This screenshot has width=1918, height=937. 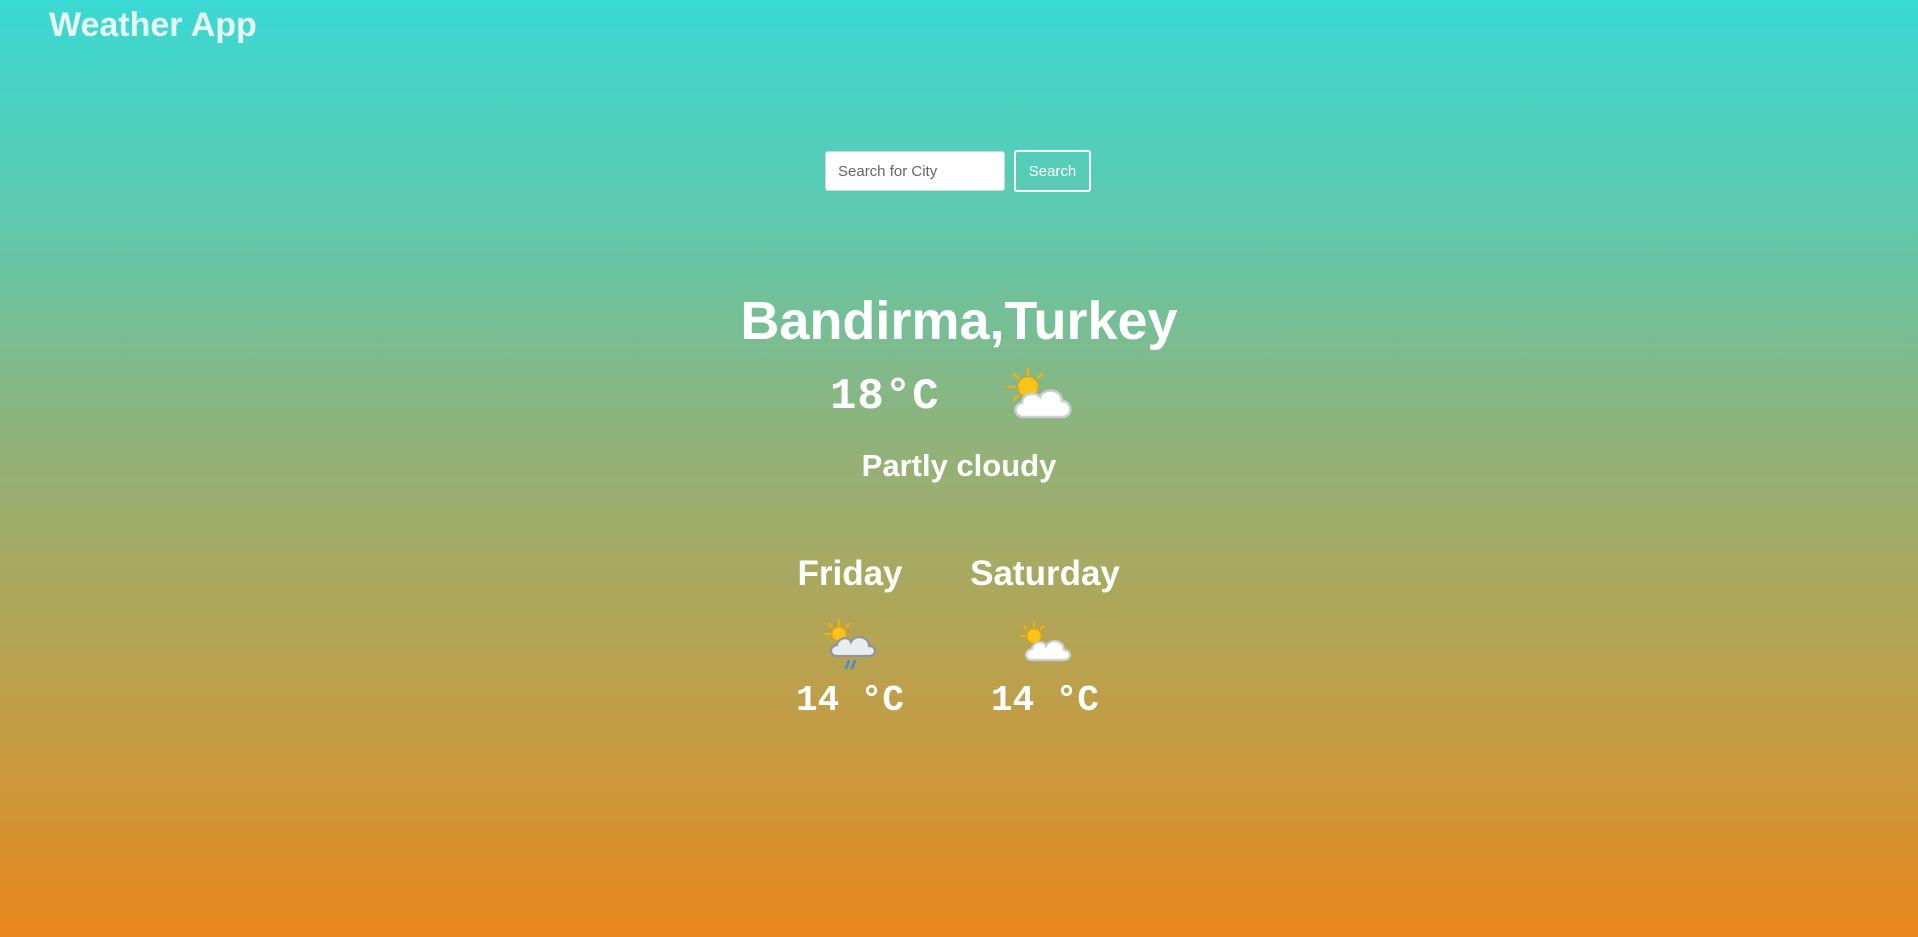 What do you see at coordinates (1045, 573) in the screenshot?
I see `forecast-day-name: Saturday` at bounding box center [1045, 573].